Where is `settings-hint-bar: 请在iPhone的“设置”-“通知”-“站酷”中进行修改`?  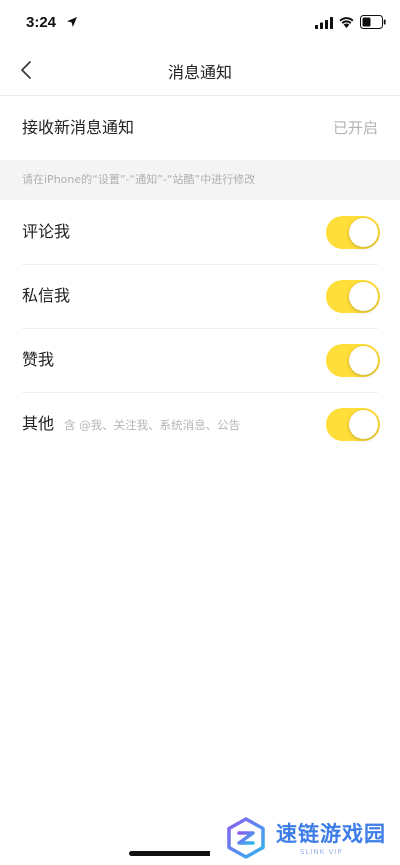
settings-hint-bar: 请在iPhone的“设置”-“通知”-“站酷”中进行修改 is located at coordinates (200, 180).